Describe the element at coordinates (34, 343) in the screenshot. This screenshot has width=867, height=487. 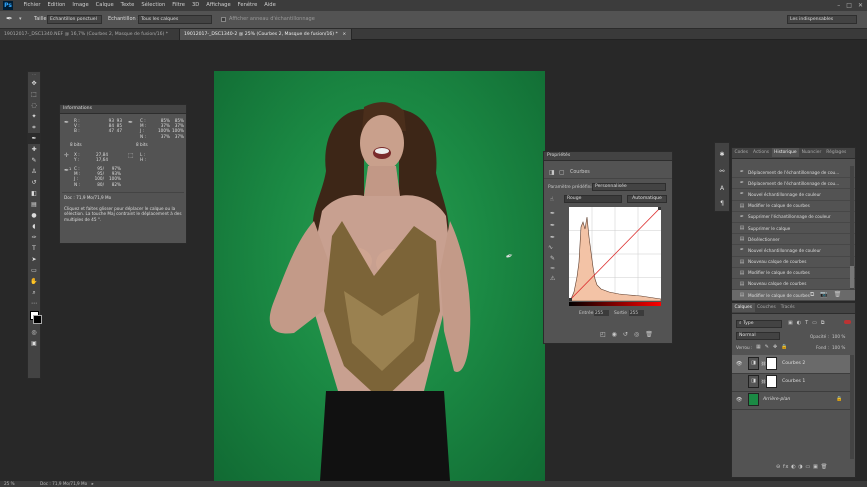
I see `screen-mode-icon: ▣` at that location.